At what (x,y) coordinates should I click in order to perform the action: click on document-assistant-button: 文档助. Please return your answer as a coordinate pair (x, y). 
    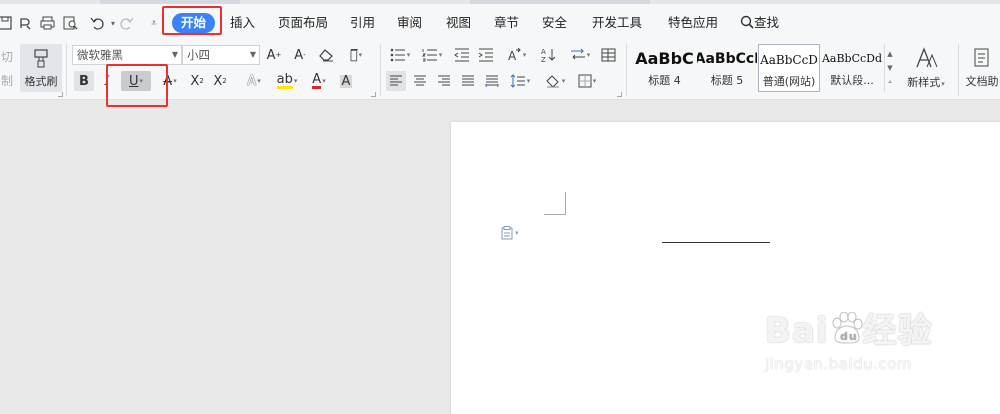
    Looking at the image, I should click on (982, 68).